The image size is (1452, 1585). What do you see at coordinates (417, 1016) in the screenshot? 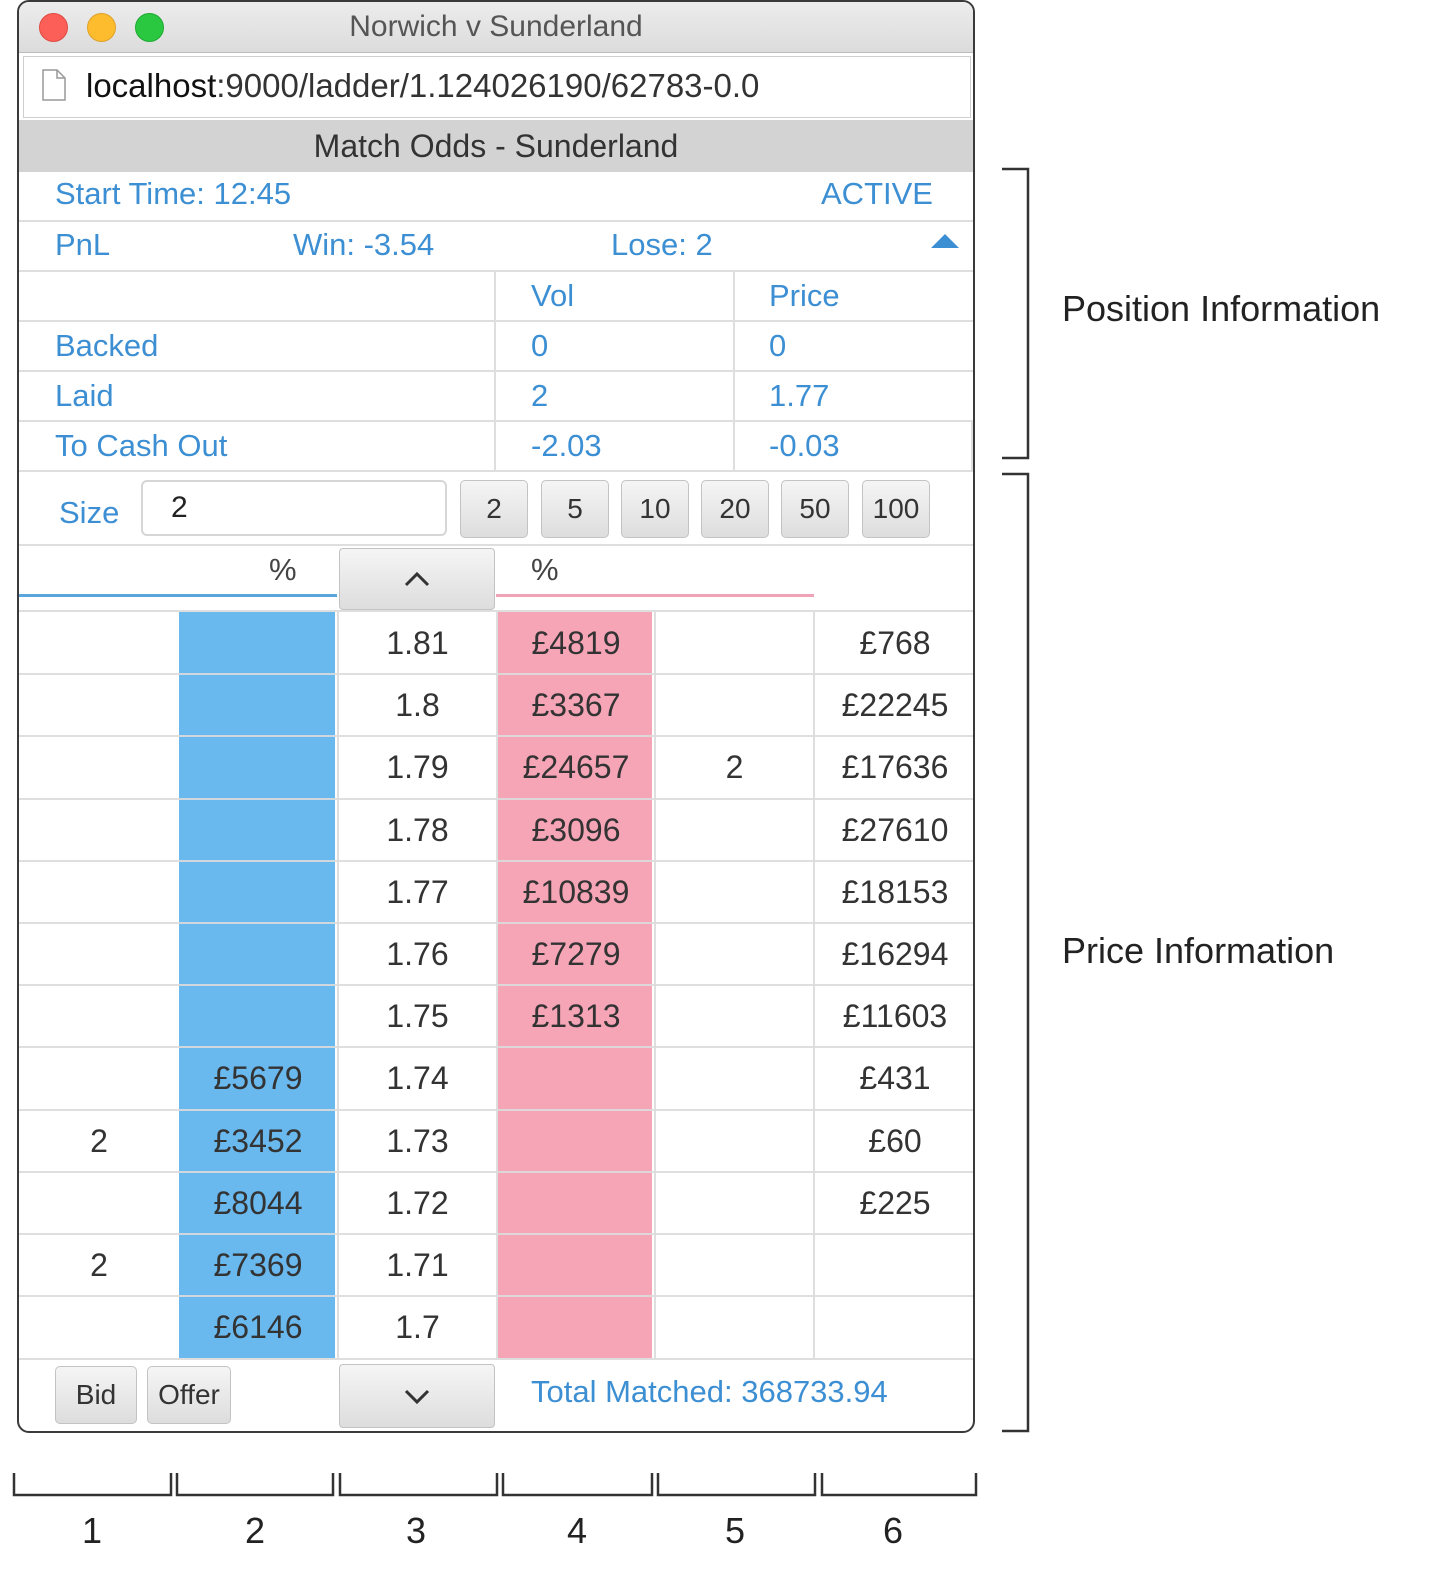
I see `price-cell: 1.75` at bounding box center [417, 1016].